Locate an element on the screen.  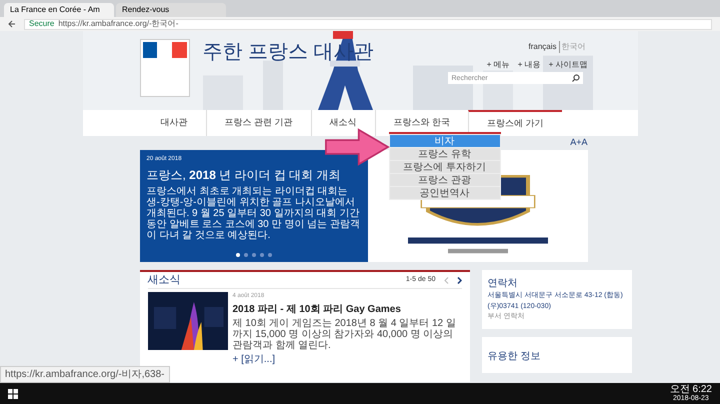
logo is located at coordinates (165, 68).